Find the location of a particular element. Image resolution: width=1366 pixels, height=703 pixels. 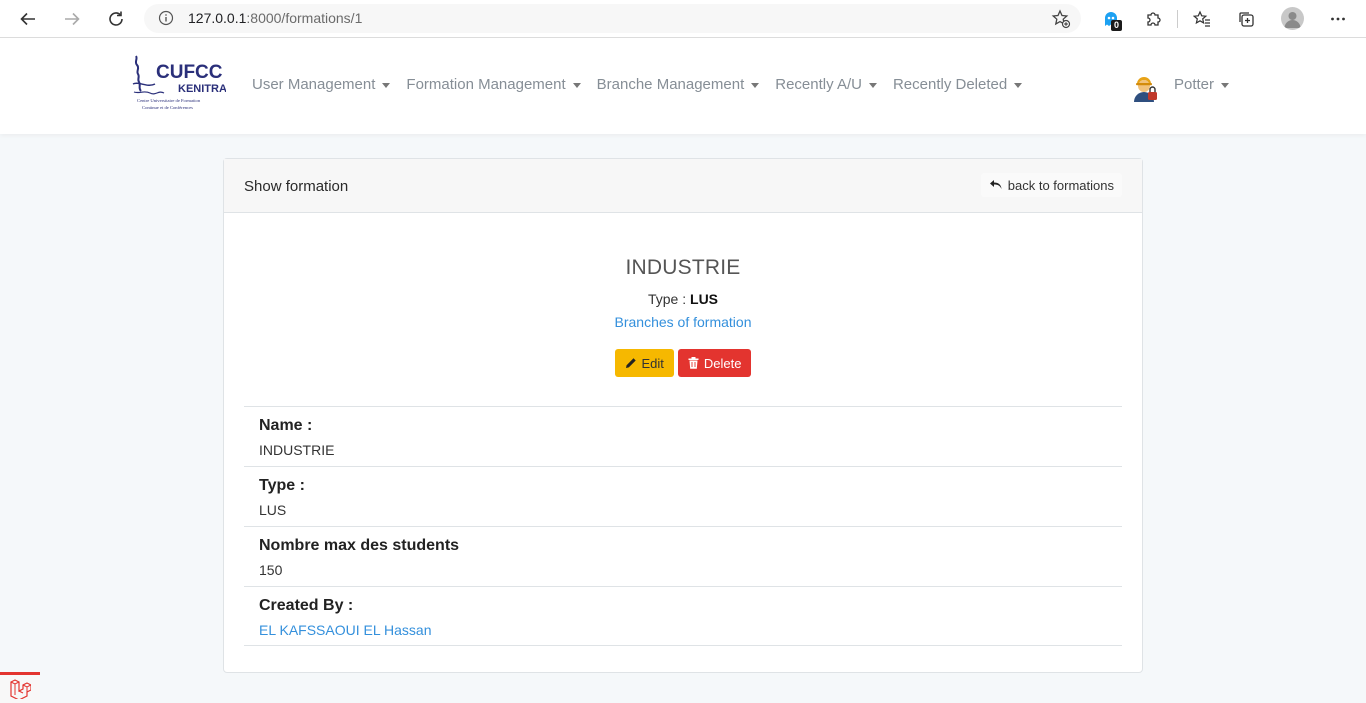

menu-formation-management: Formation Management is located at coordinates (493, 84).